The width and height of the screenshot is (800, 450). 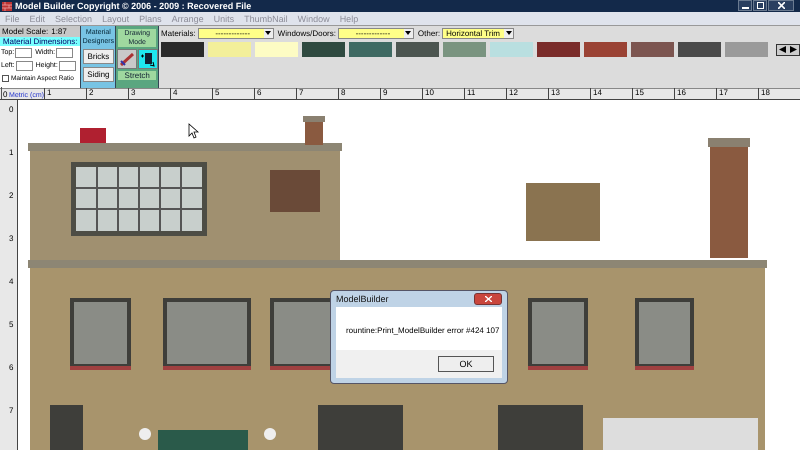 I want to click on restore-button, so click(x=760, y=5).